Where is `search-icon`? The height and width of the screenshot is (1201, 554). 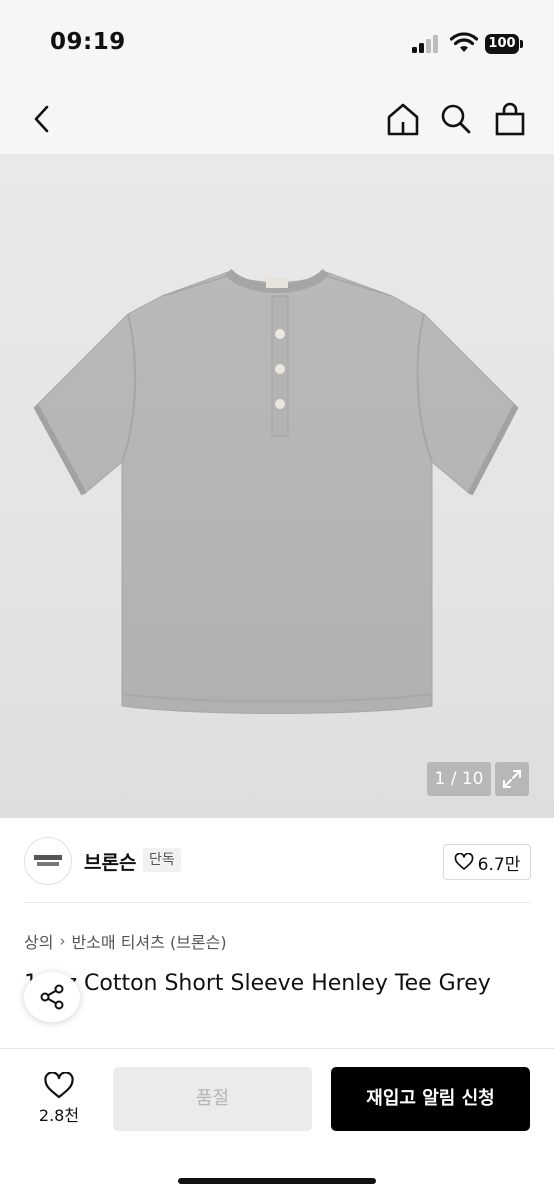
search-icon is located at coordinates (456, 119).